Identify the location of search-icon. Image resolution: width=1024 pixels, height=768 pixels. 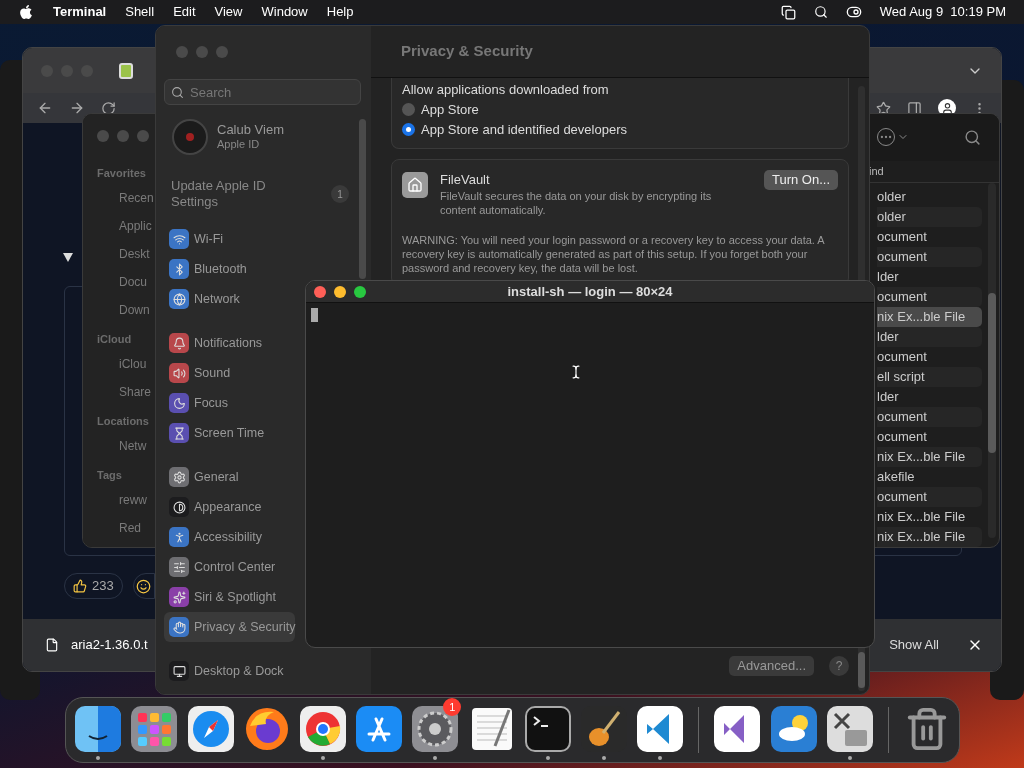
(820, 12).